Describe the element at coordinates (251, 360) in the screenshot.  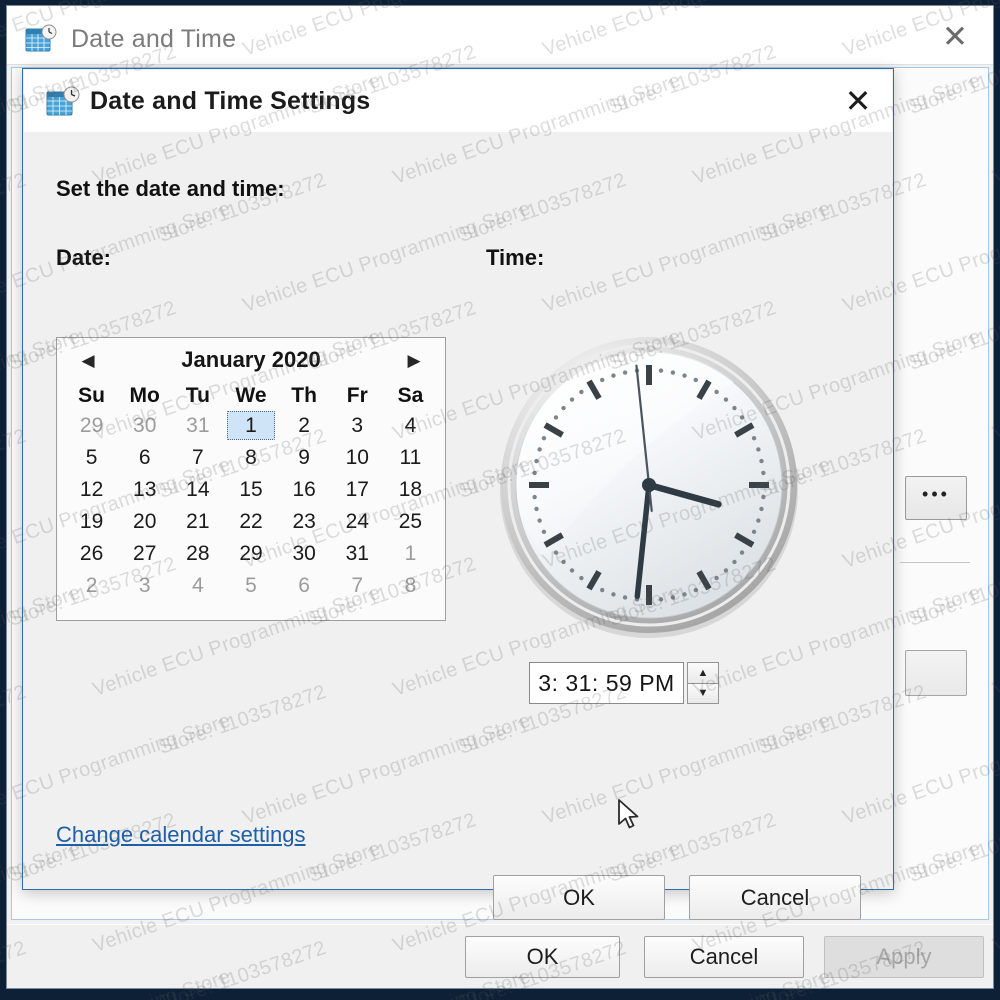
I see `calendar-month-year: January 2020` at that location.